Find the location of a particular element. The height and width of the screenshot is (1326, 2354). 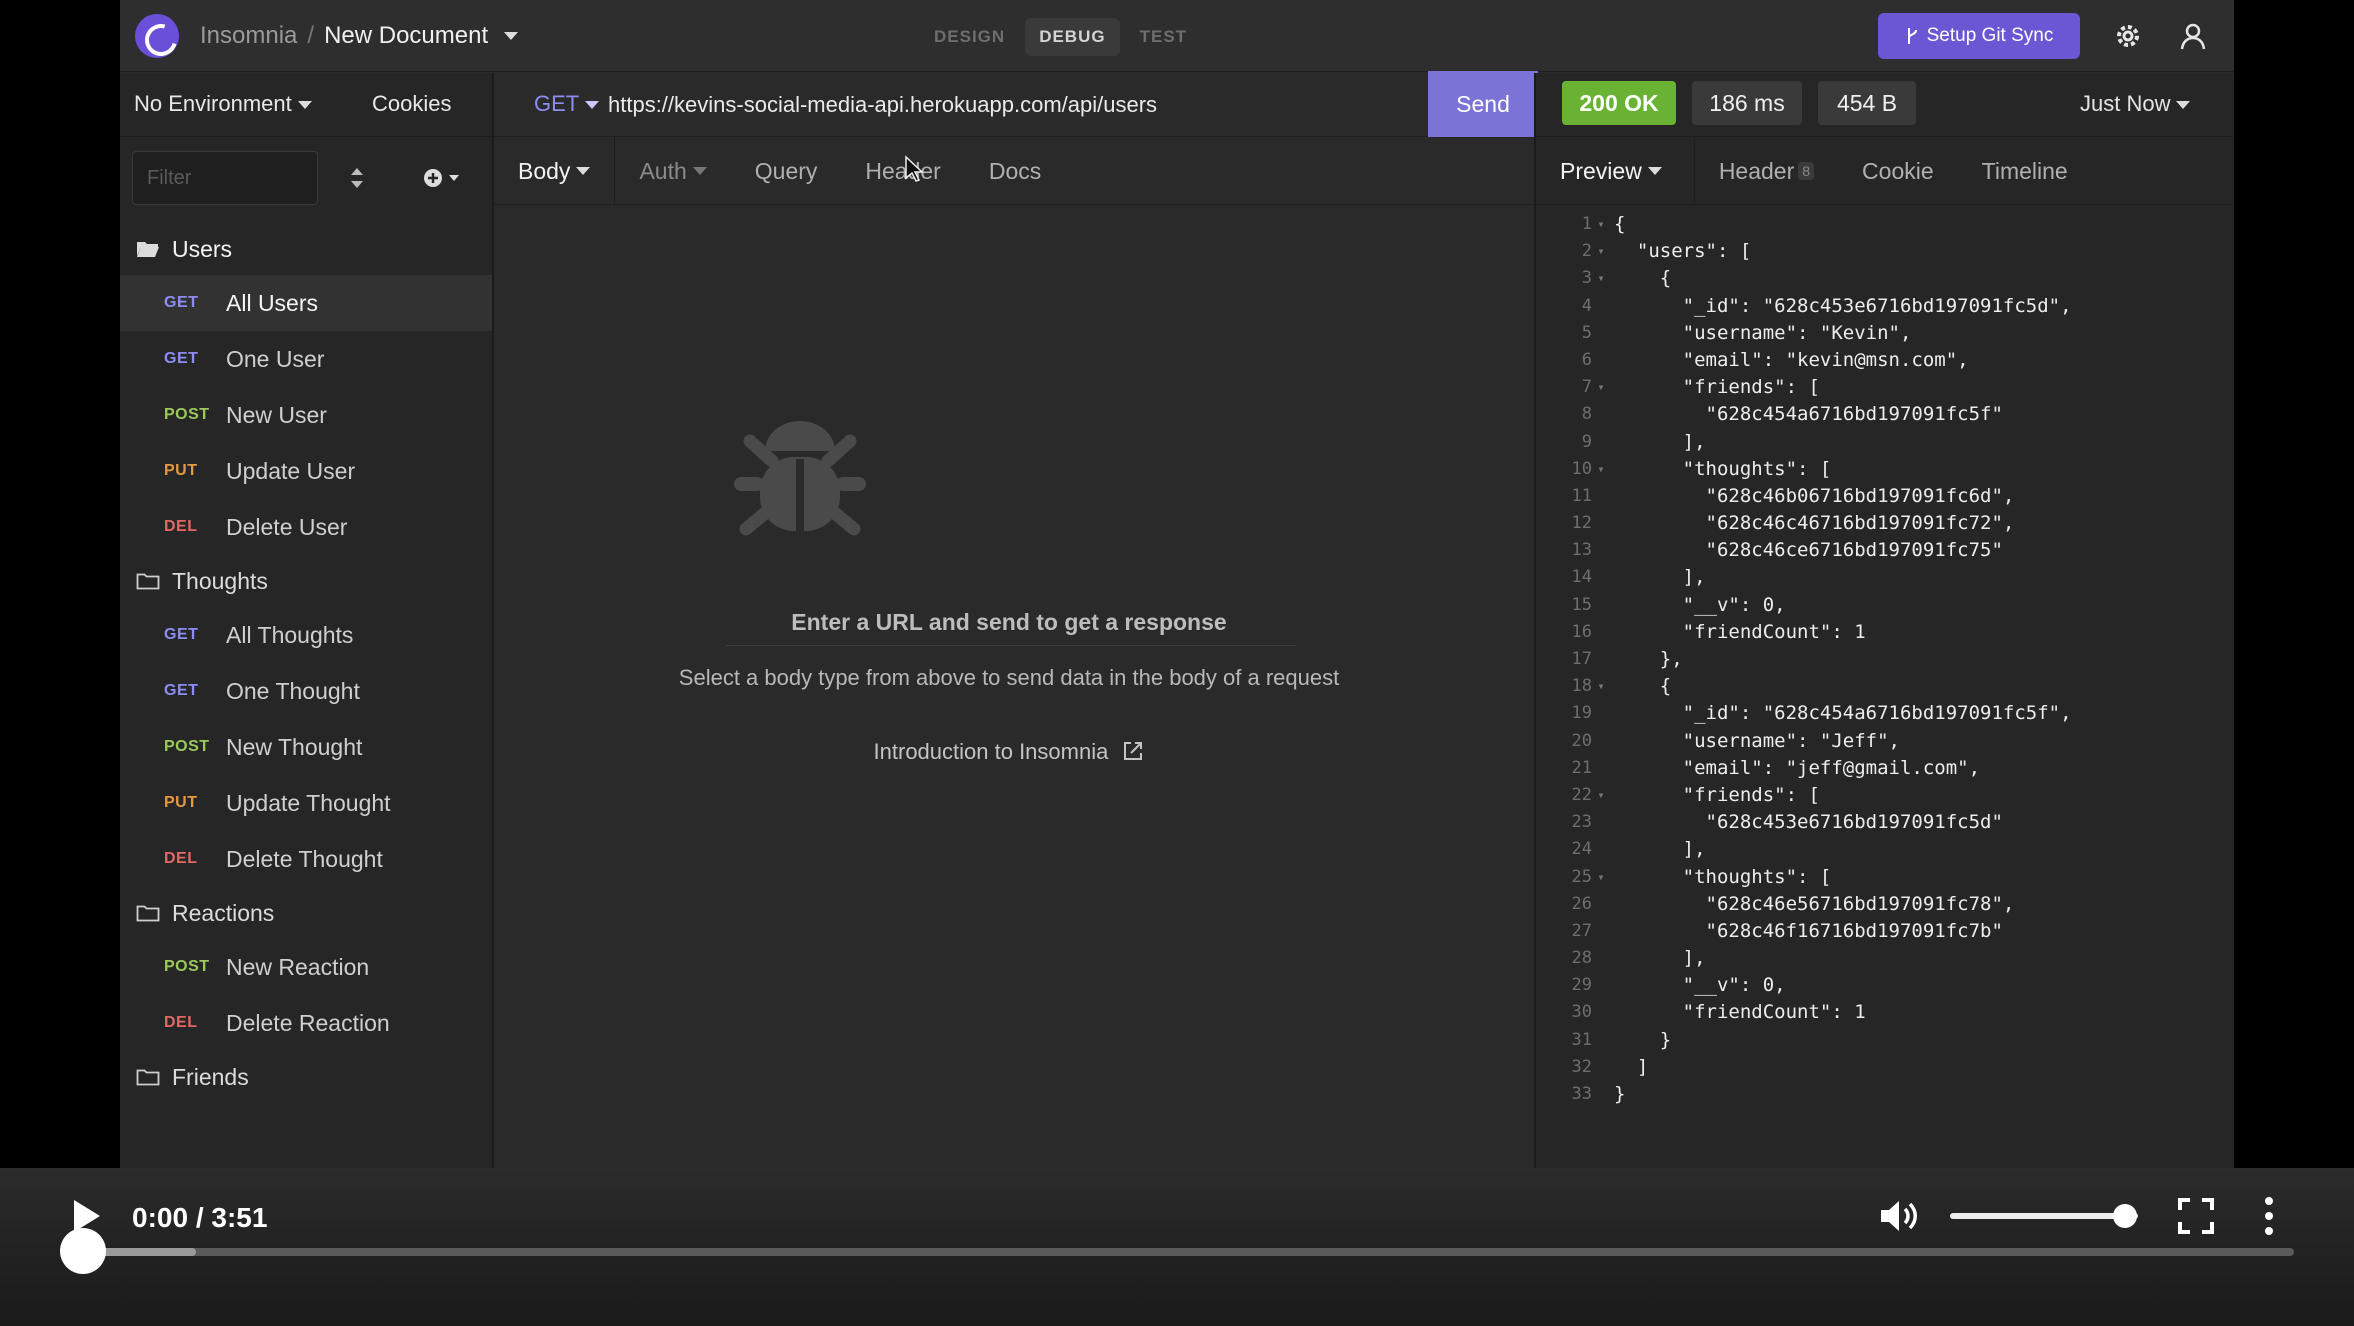

request-item: POST New Thought is located at coordinates (306, 747).